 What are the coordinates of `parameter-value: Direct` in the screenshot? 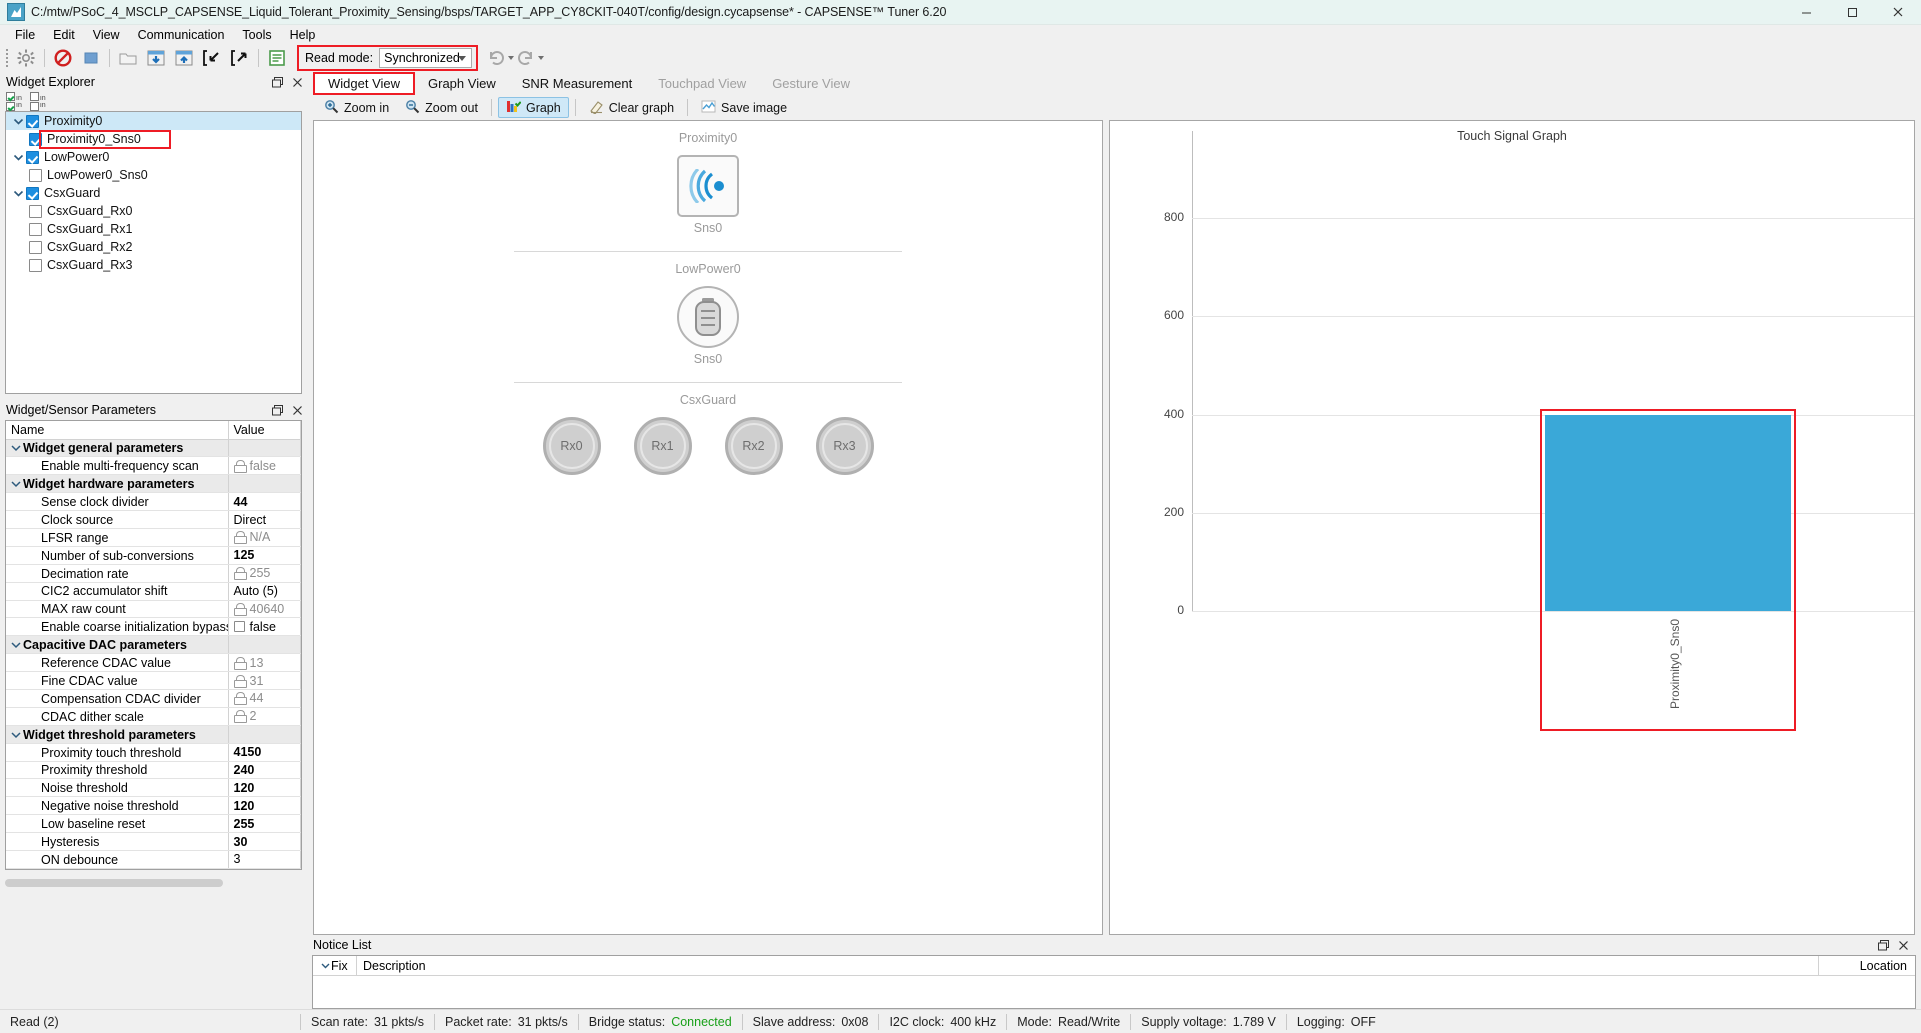 It's located at (264, 520).